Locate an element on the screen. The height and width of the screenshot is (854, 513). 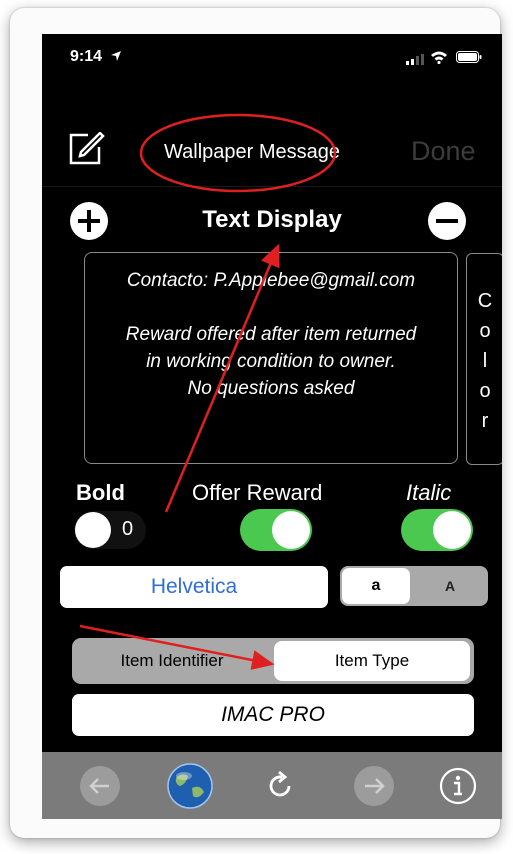
bottom-toolbar is located at coordinates (272, 785).